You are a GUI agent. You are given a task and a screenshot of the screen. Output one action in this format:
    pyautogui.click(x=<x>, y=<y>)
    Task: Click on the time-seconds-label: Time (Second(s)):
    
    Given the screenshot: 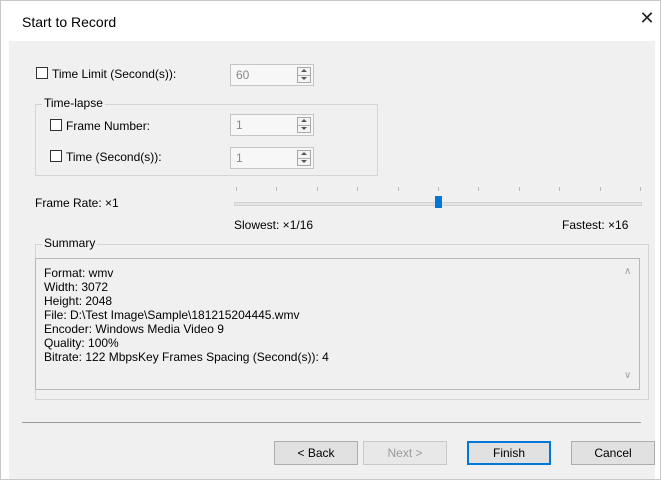 What is the action you would take?
    pyautogui.click(x=114, y=157)
    